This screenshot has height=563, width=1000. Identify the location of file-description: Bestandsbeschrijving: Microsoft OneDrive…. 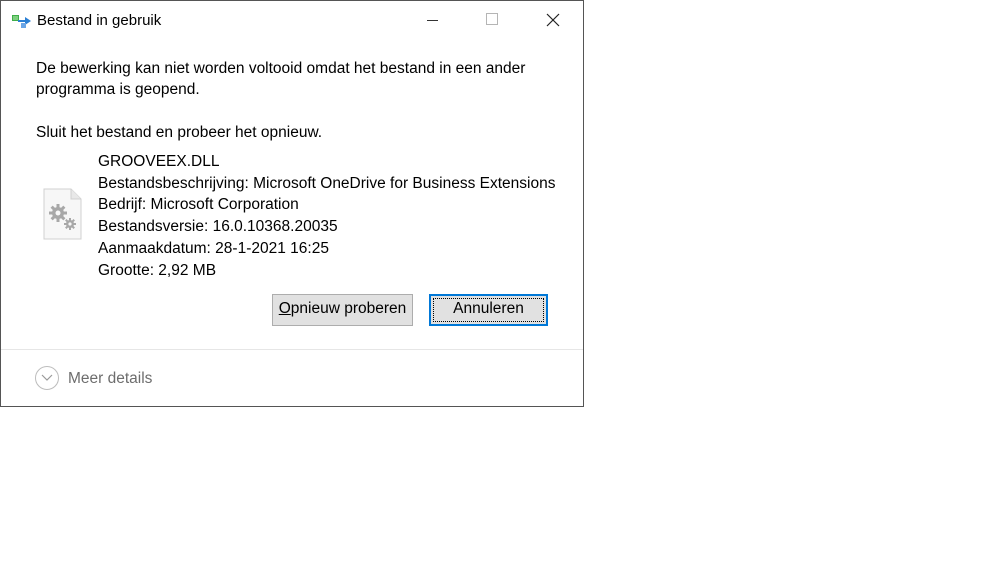
(327, 183).